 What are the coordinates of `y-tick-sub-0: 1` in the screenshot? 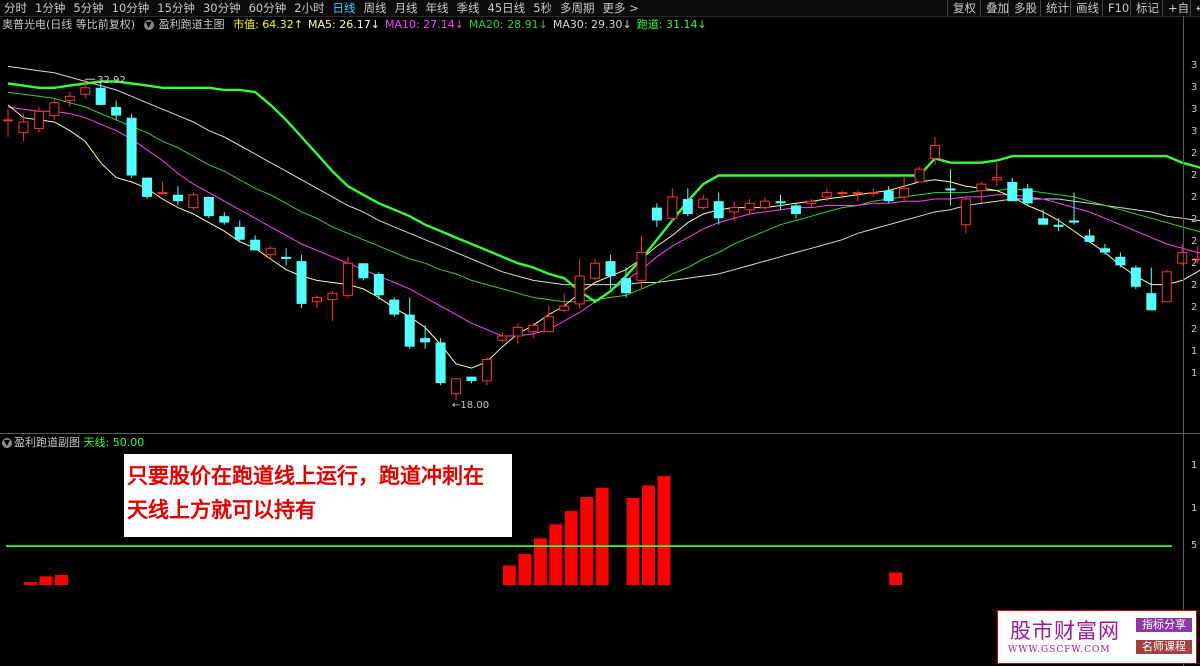 It's located at (1194, 465).